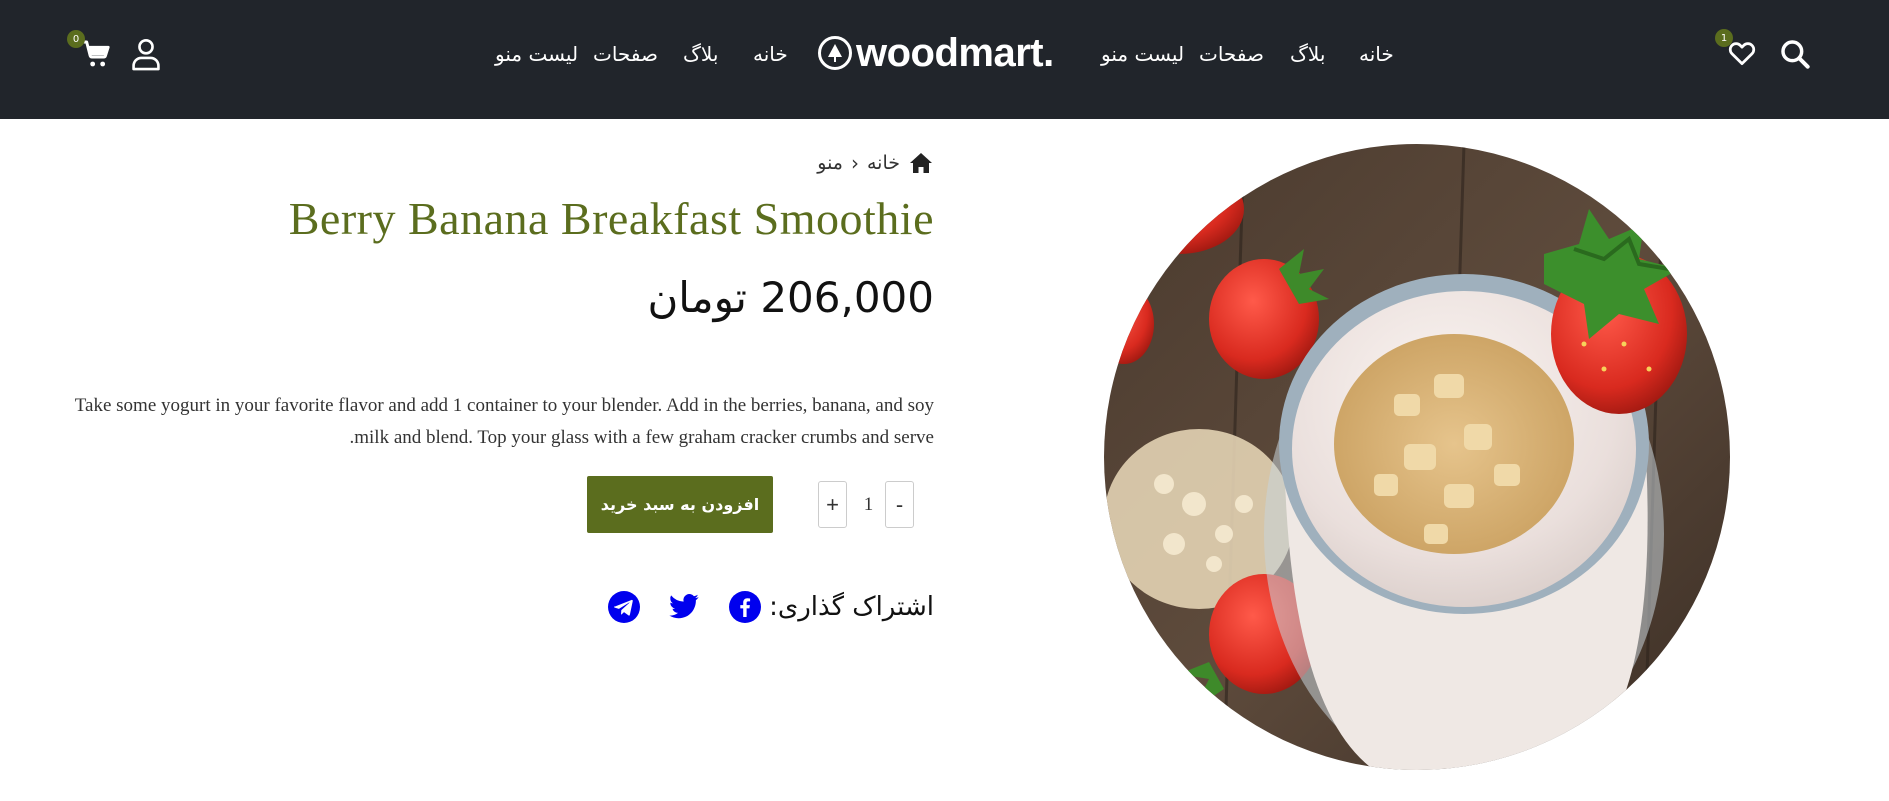 This screenshot has width=1889, height=801. What do you see at coordinates (750, 54) in the screenshot?
I see `nav-menu-right: لیست منو صفحات بلاگ خانه` at bounding box center [750, 54].